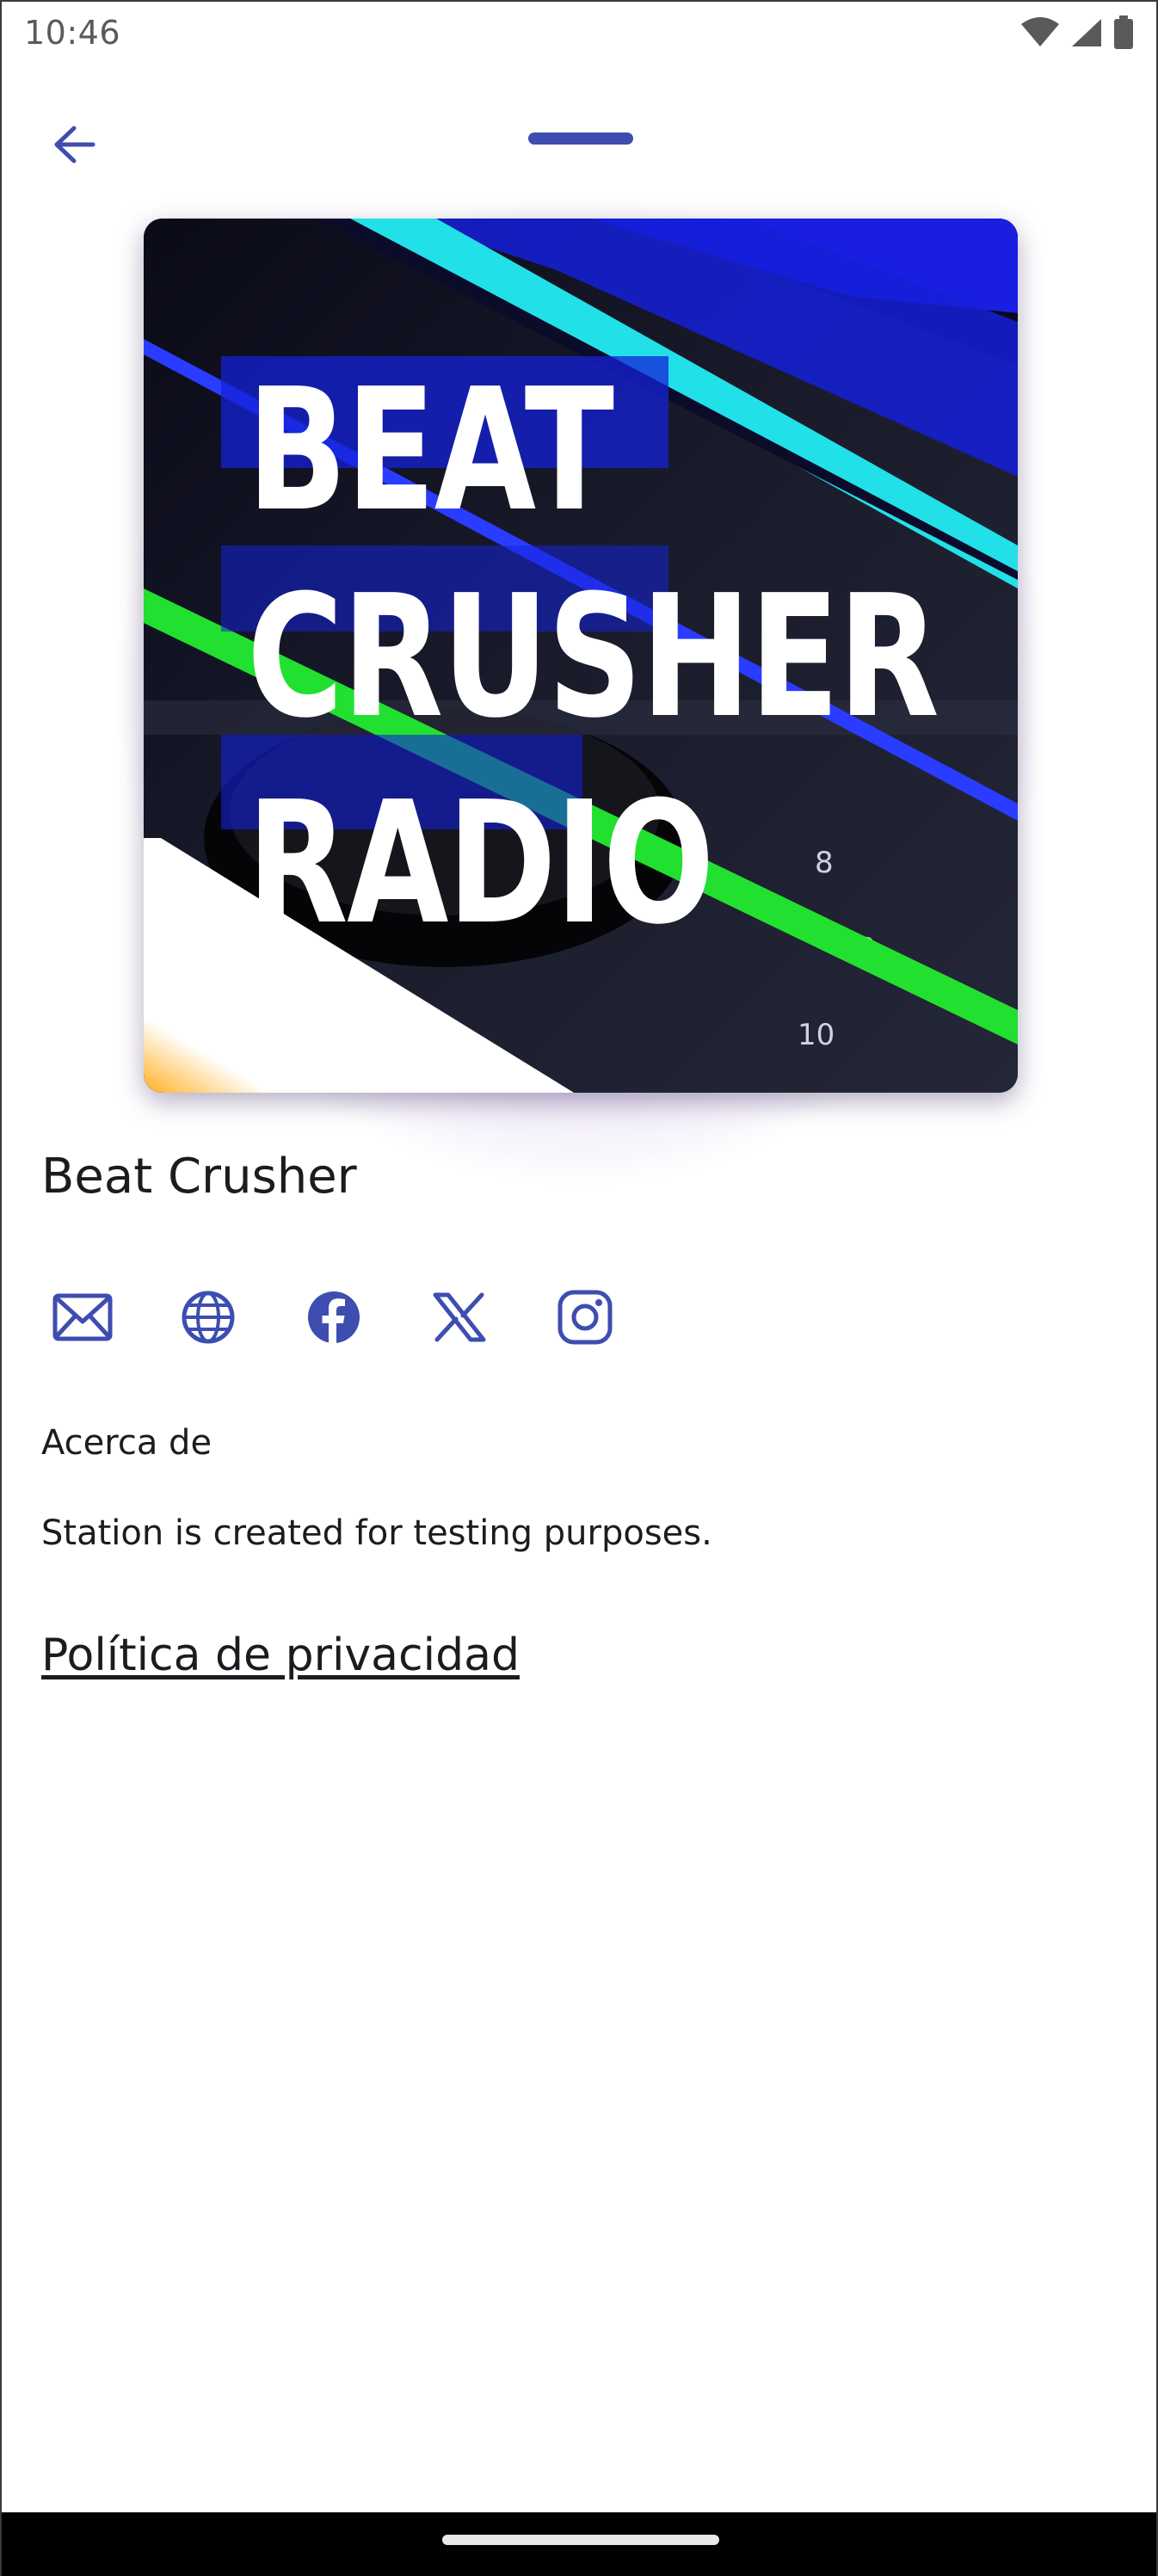 The image size is (1158, 2576). I want to click on mail-icon, so click(82, 1319).